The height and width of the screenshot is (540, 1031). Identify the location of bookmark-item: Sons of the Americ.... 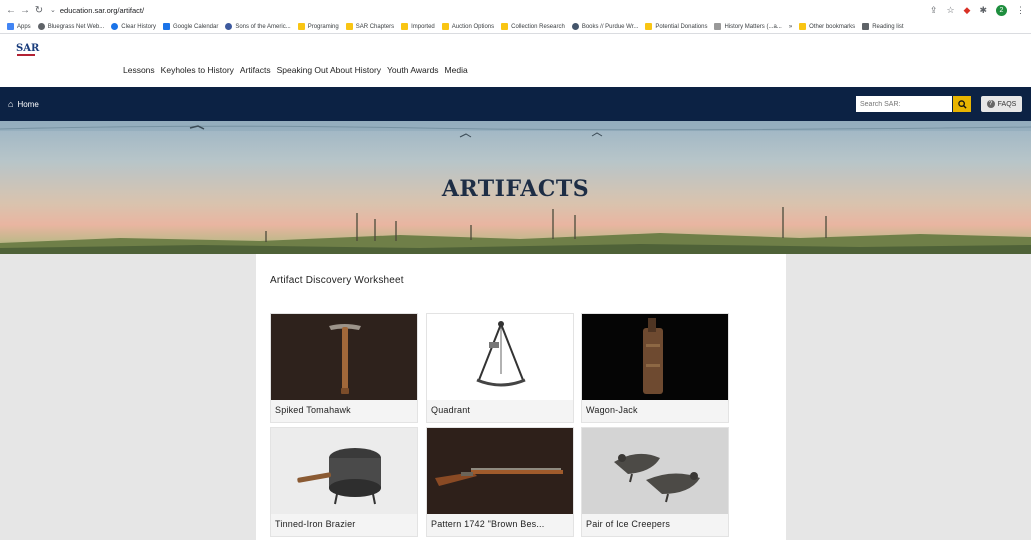
(258, 26).